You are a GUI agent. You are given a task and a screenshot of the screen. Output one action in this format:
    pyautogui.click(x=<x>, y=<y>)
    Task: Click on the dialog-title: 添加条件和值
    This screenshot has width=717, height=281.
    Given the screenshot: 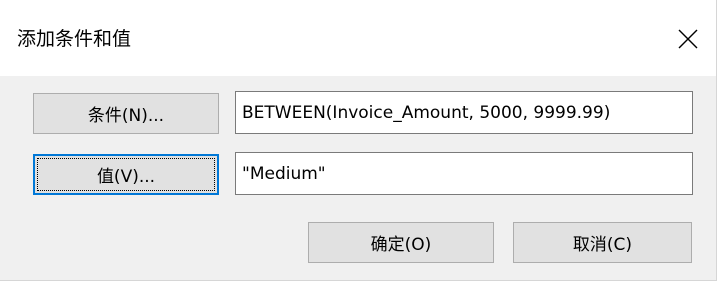 What is the action you would take?
    pyautogui.click(x=74, y=39)
    